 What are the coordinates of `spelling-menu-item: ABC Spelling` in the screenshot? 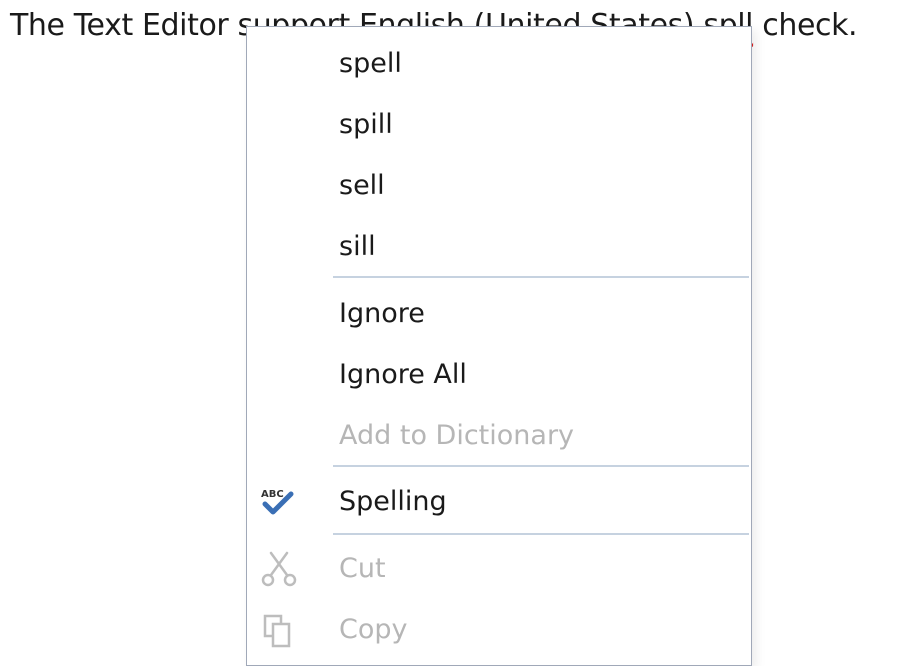 It's located at (499, 502).